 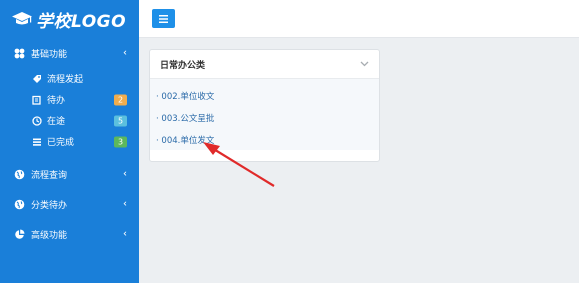 I want to click on pie-chart-icon, so click(x=19, y=234).